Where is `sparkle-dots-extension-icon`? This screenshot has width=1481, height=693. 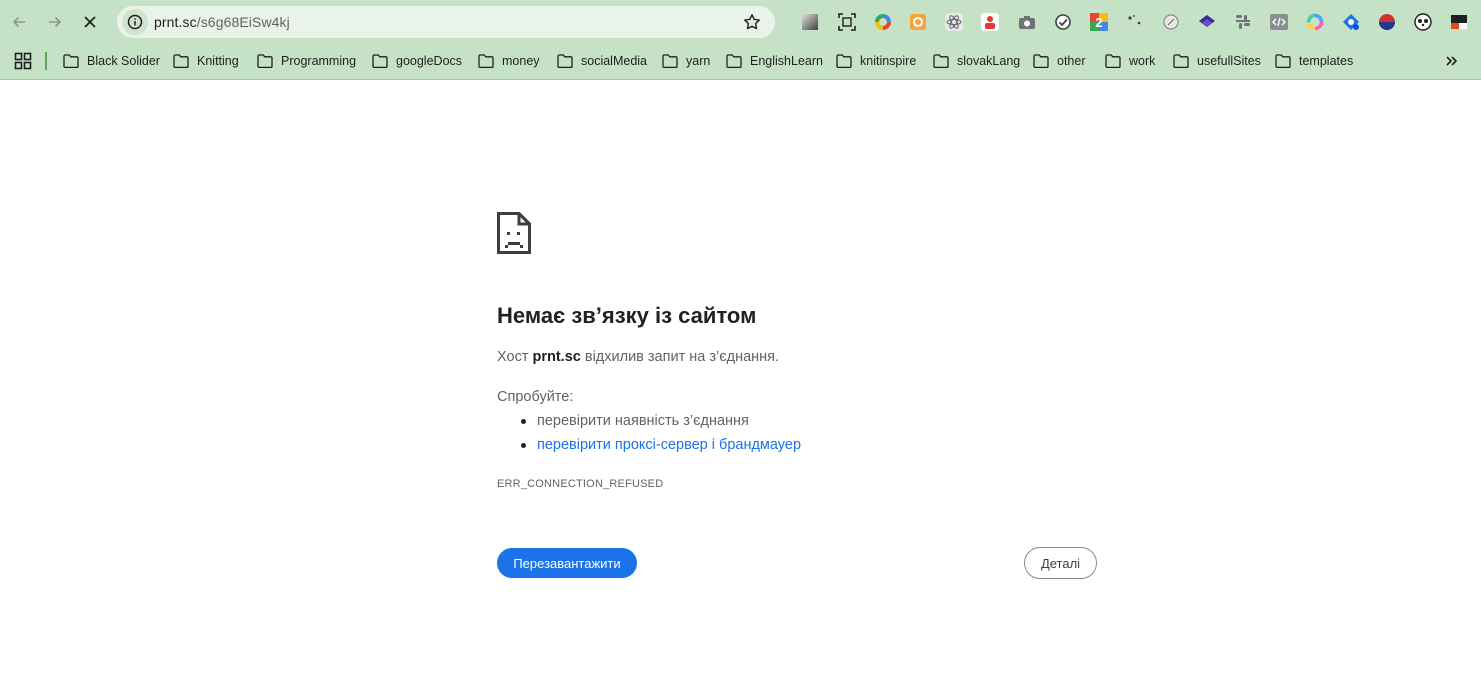 sparkle-dots-extension-icon is located at coordinates (1135, 22).